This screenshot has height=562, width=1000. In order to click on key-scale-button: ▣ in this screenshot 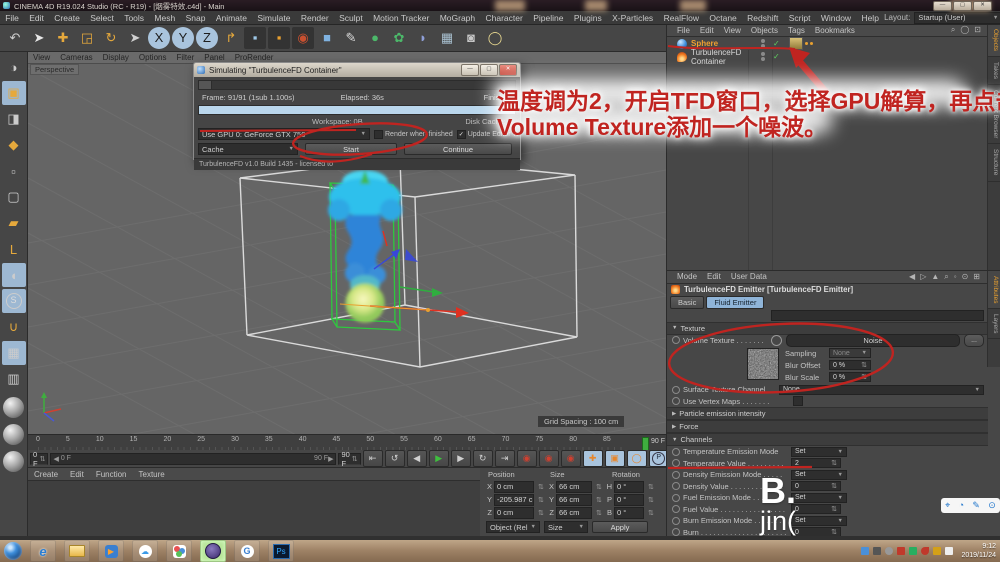, I will do `click(614, 458)`.